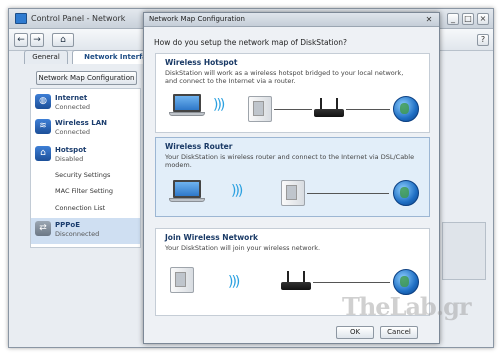 Image resolution: width=500 pixels, height=355 pixels. Describe the element at coordinates (78, 18) in the screenshot. I see `window-title: Control Panel - Network` at that location.